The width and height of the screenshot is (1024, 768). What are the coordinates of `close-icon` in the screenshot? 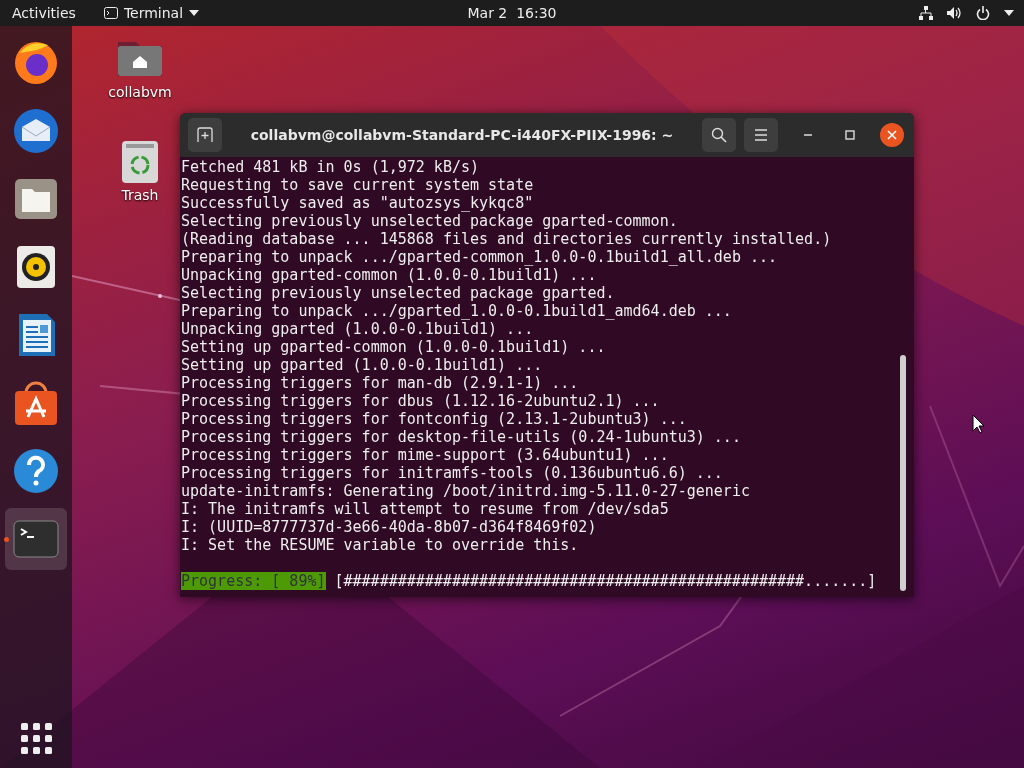 It's located at (892, 135).